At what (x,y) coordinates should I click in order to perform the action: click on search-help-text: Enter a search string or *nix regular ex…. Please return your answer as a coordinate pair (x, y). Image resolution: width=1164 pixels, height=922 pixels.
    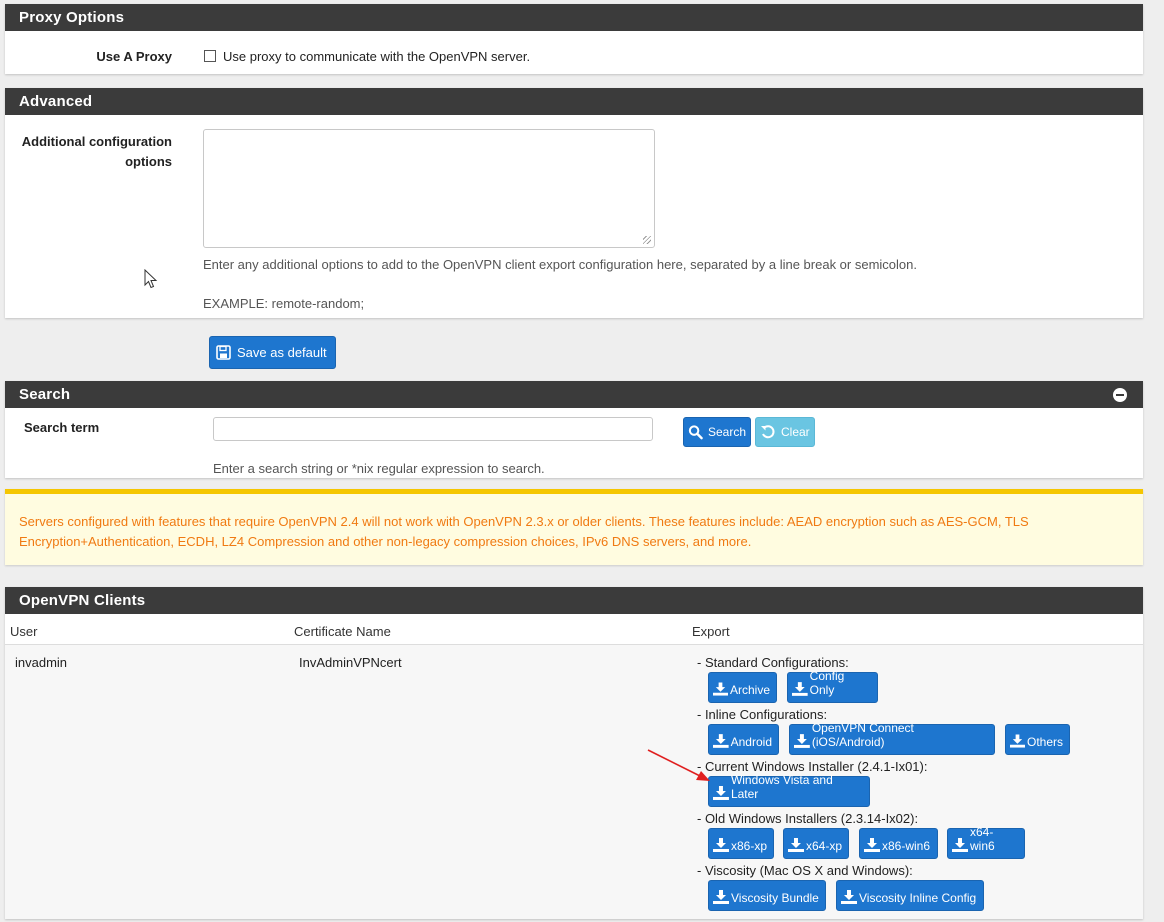
    Looking at the image, I should click on (379, 468).